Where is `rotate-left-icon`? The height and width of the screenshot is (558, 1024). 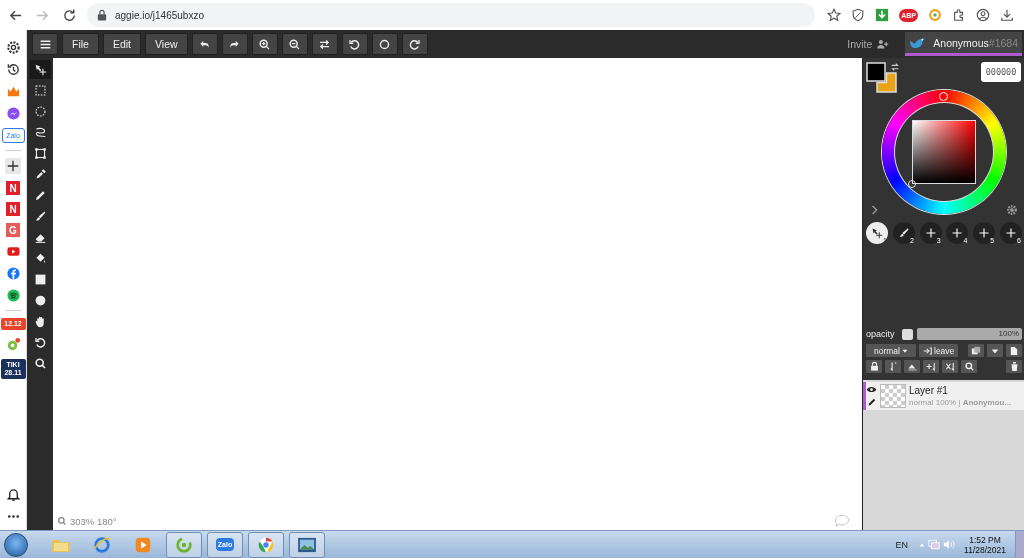 rotate-left-icon is located at coordinates (355, 44).